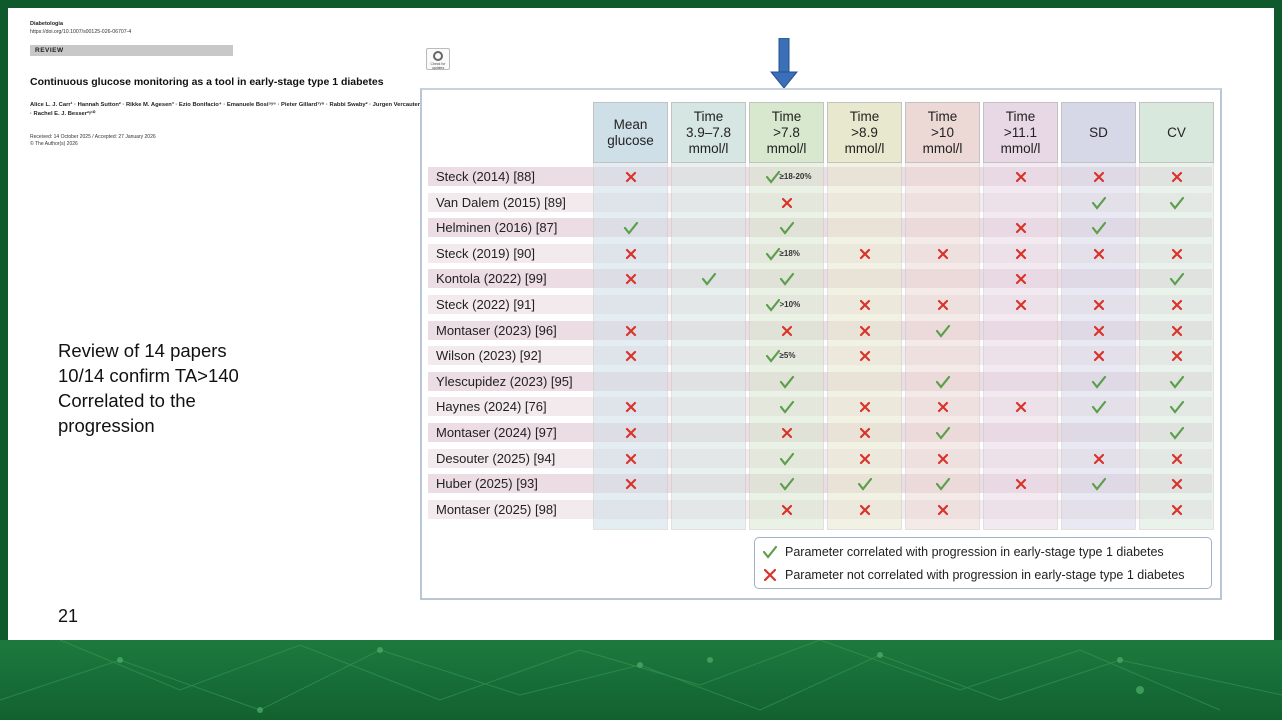 The width and height of the screenshot is (1282, 720). I want to click on study-label: Steck (2019) [90], so click(485, 253).